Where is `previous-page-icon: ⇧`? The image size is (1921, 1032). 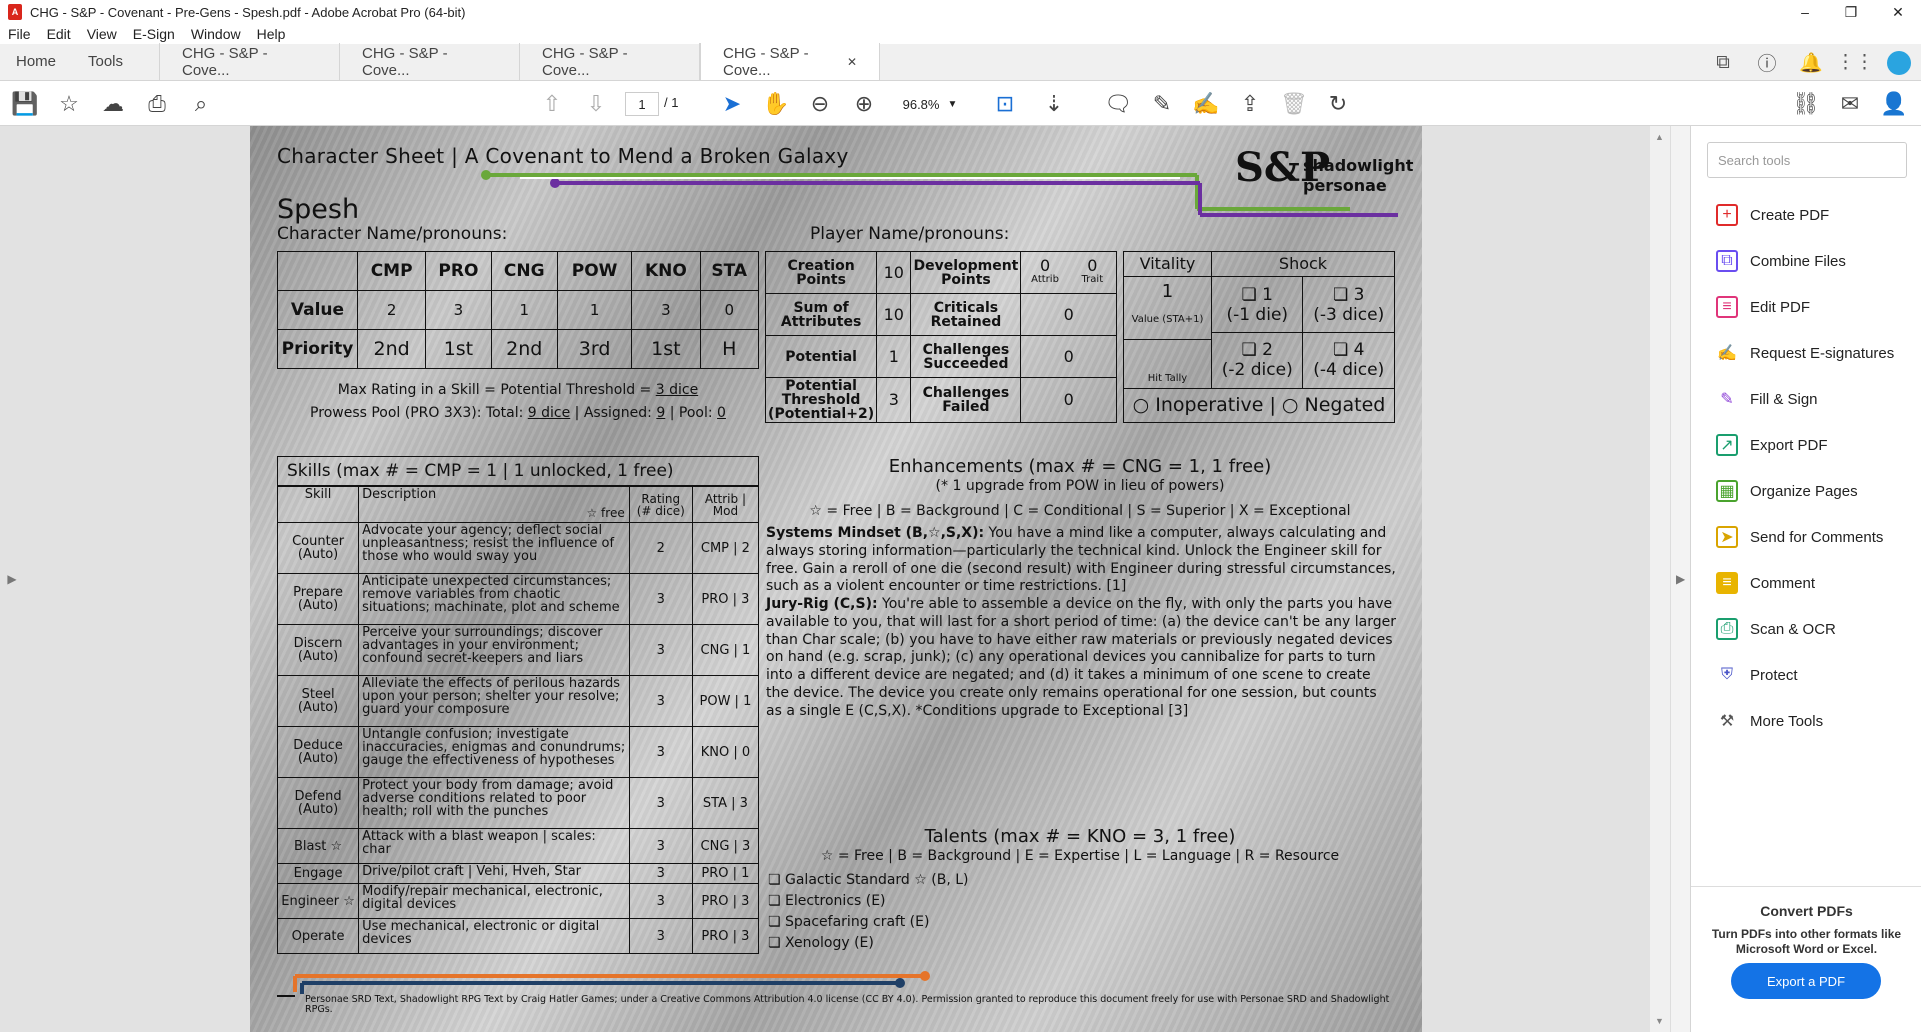 previous-page-icon: ⇧ is located at coordinates (552, 103).